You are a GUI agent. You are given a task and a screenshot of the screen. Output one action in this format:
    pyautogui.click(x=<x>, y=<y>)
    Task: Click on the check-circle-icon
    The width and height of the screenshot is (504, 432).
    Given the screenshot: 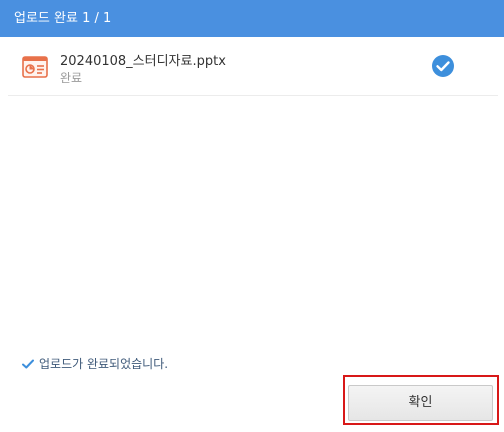 What is the action you would take?
    pyautogui.click(x=443, y=66)
    